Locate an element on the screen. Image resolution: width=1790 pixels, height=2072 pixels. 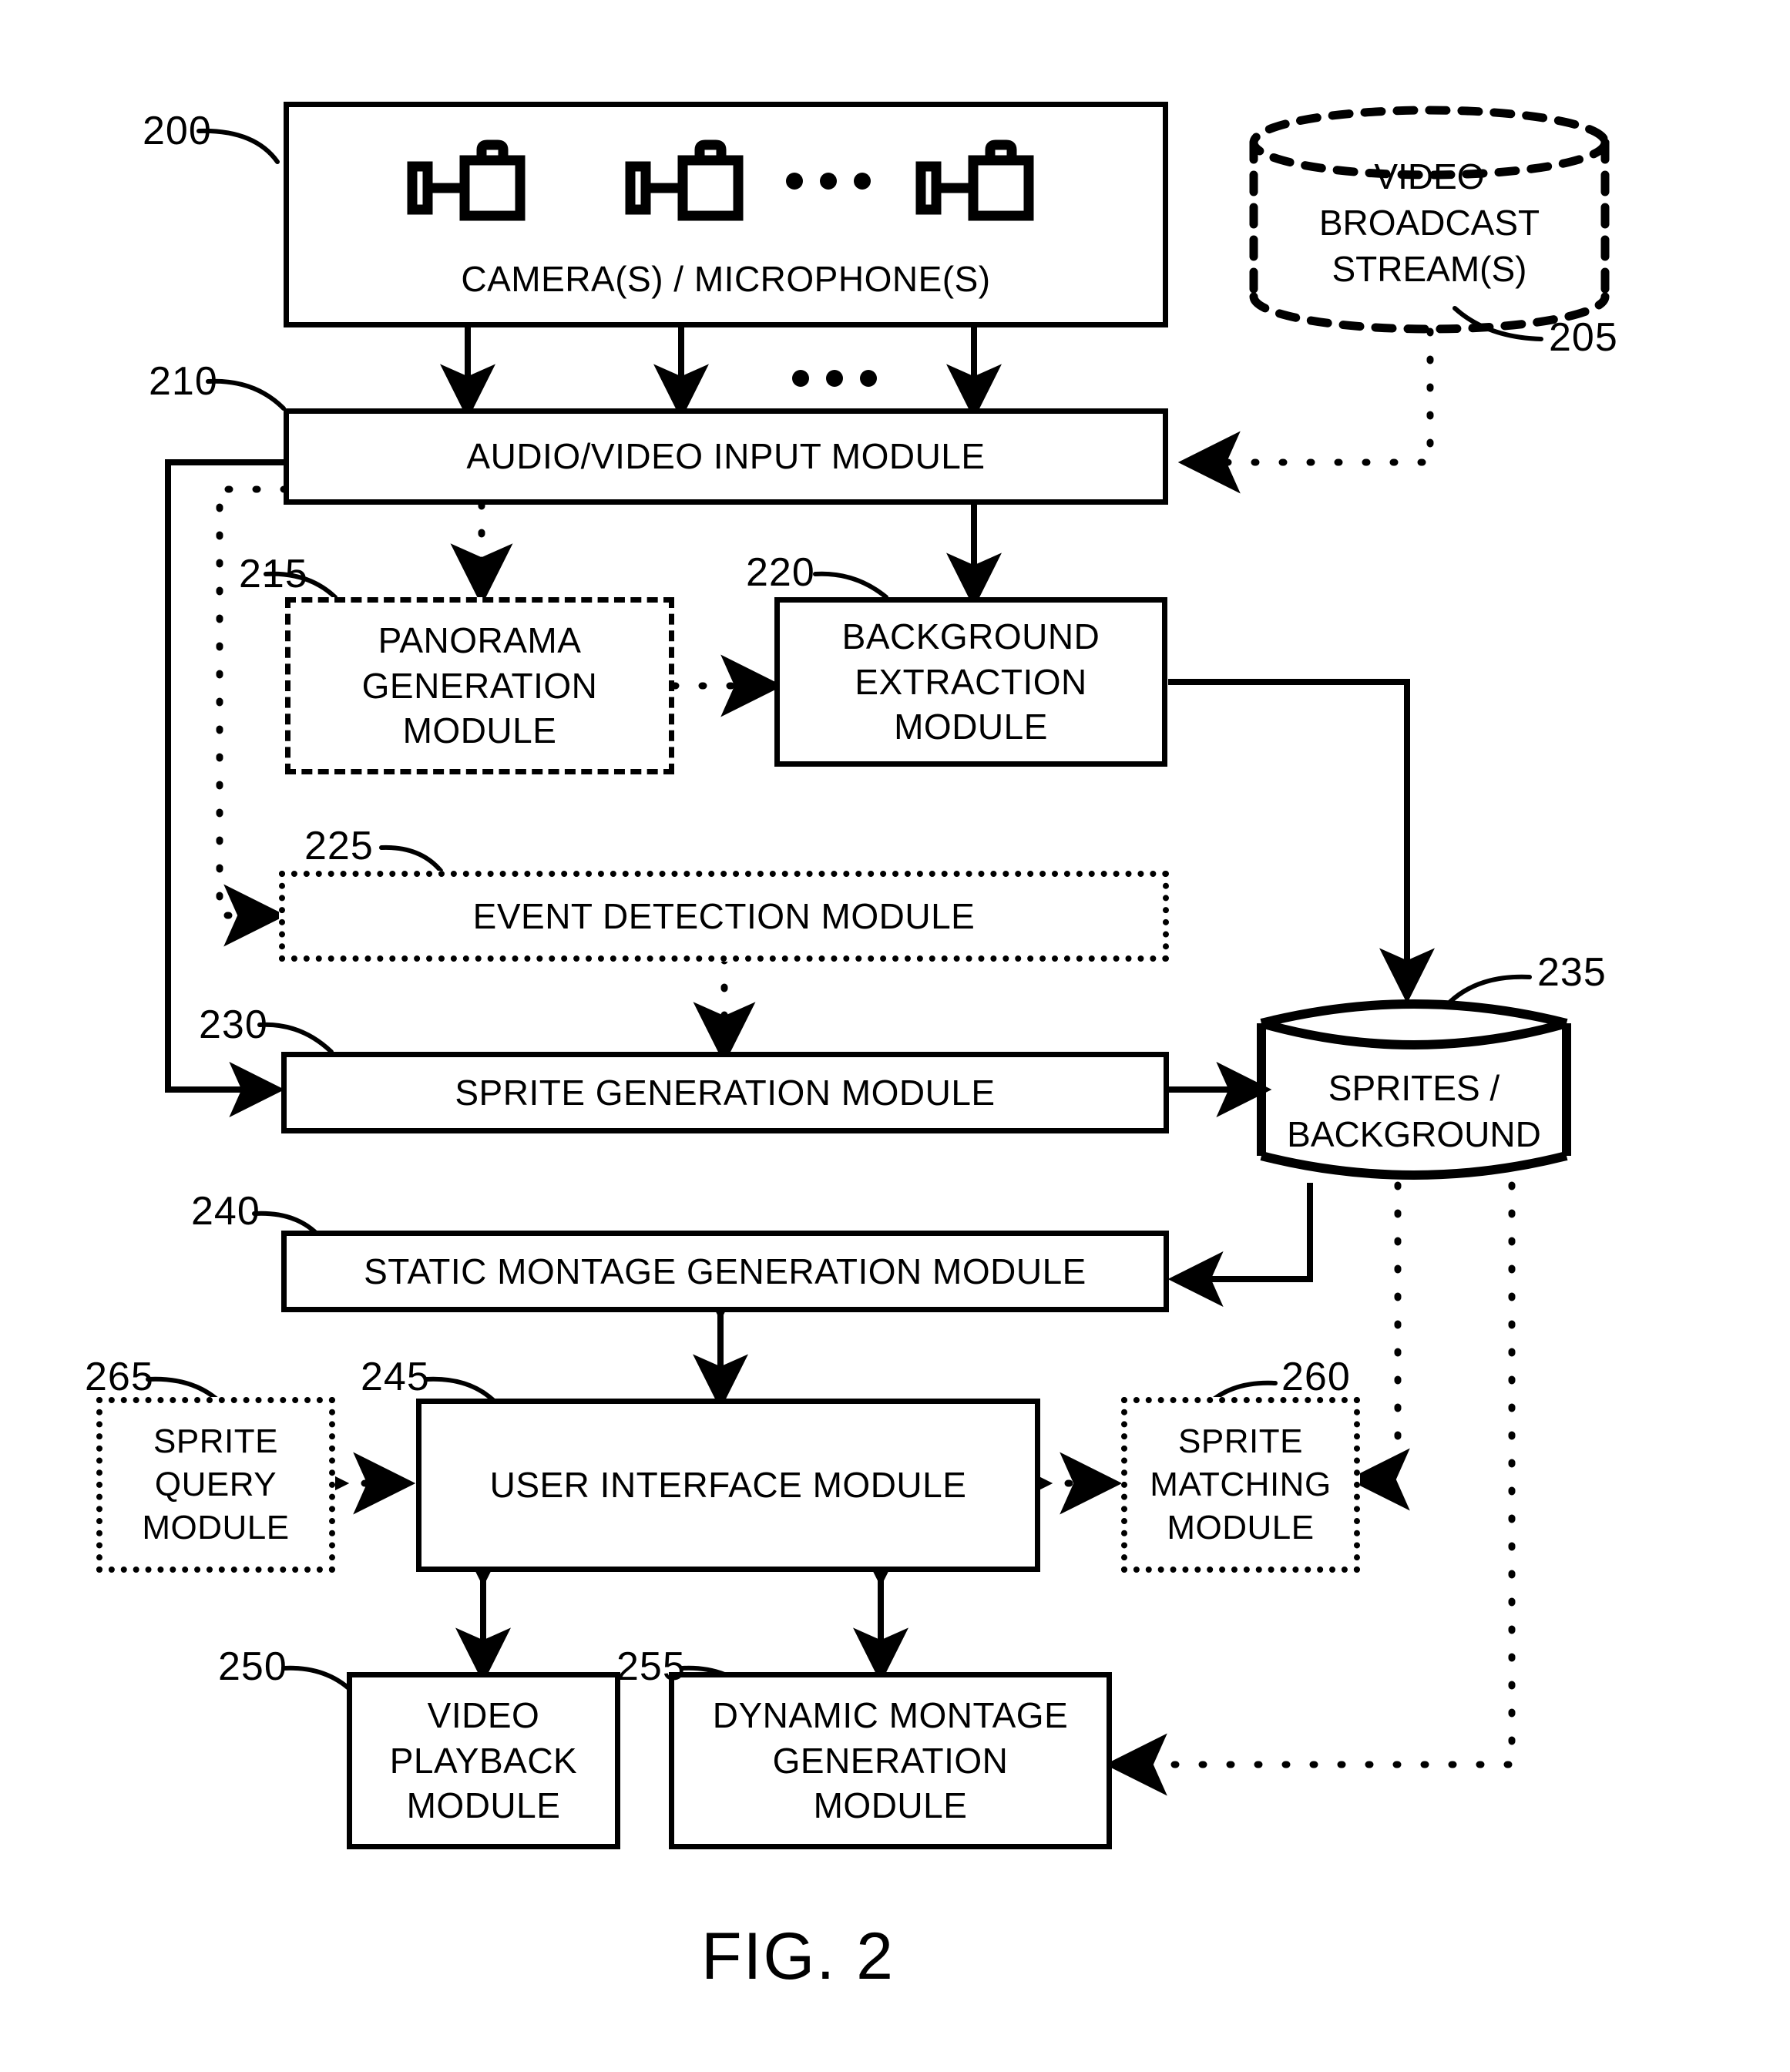
sprite-generation-label: SPRITE GENERATION MODULE is located at coordinates (725, 1092).